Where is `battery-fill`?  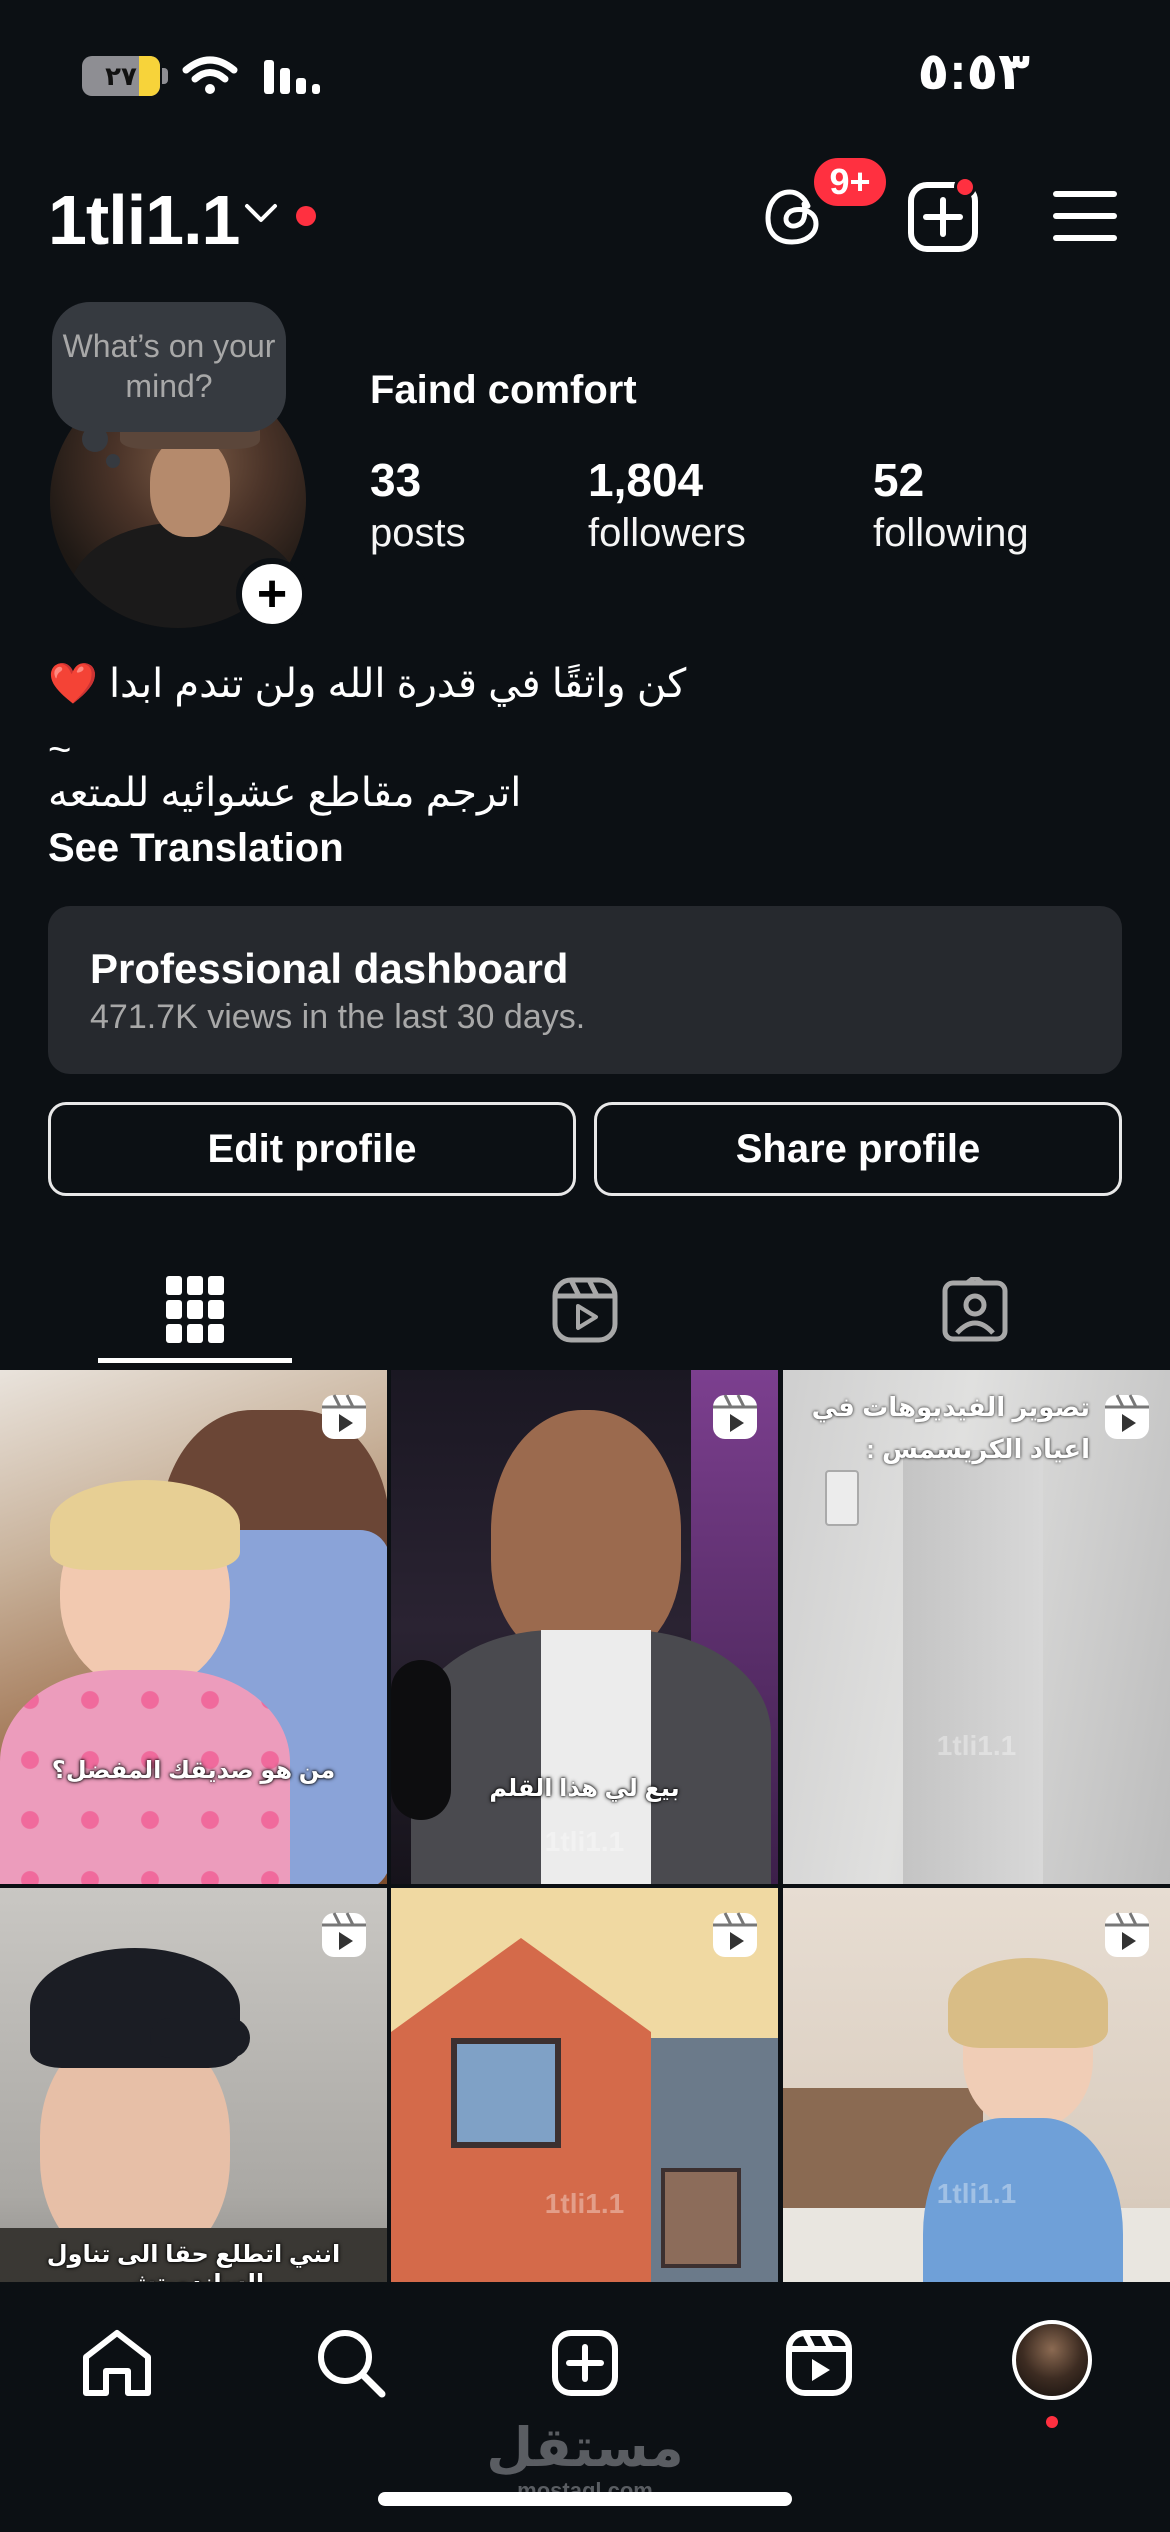
battery-fill is located at coordinates (149, 76).